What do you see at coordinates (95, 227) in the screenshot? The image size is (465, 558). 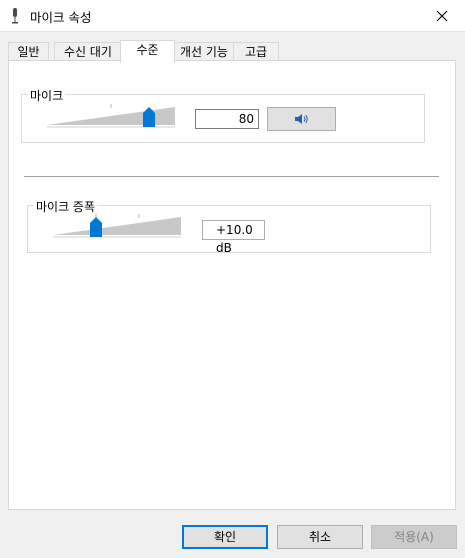 I see `microphone-boost-slider-thumb` at bounding box center [95, 227].